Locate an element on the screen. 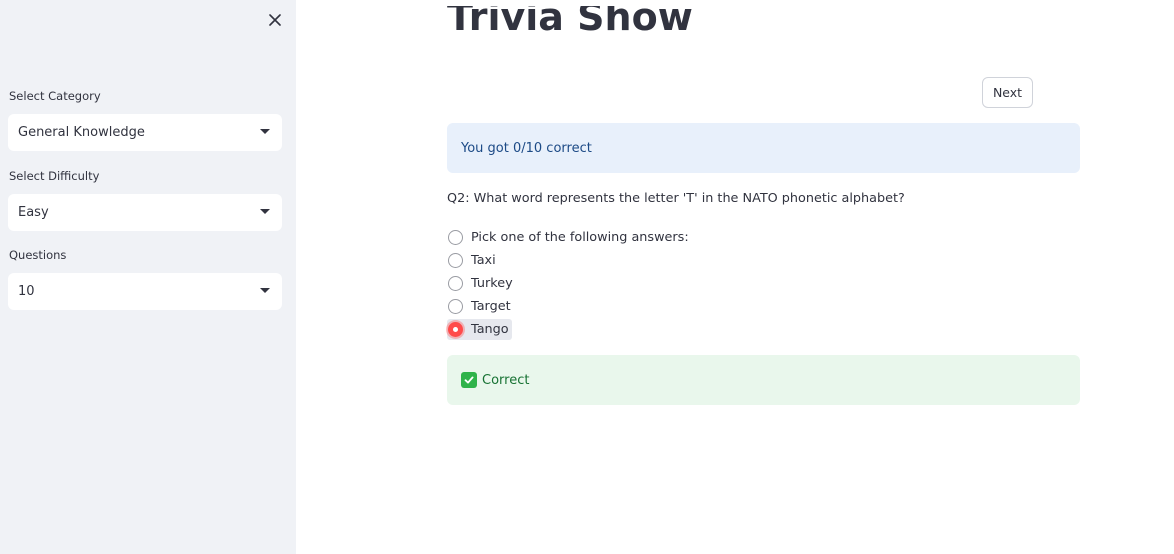 The image size is (1174, 554). result-success-box: Correct is located at coordinates (763, 380).